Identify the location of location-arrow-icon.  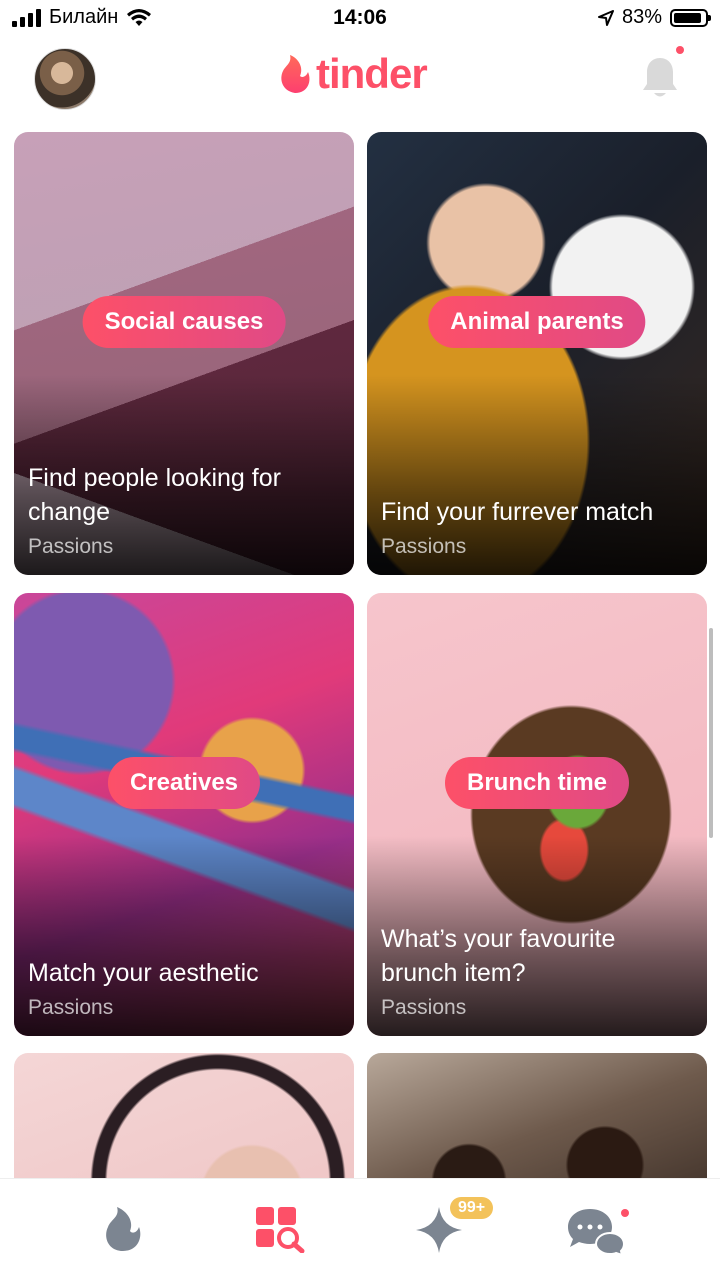
(605, 17).